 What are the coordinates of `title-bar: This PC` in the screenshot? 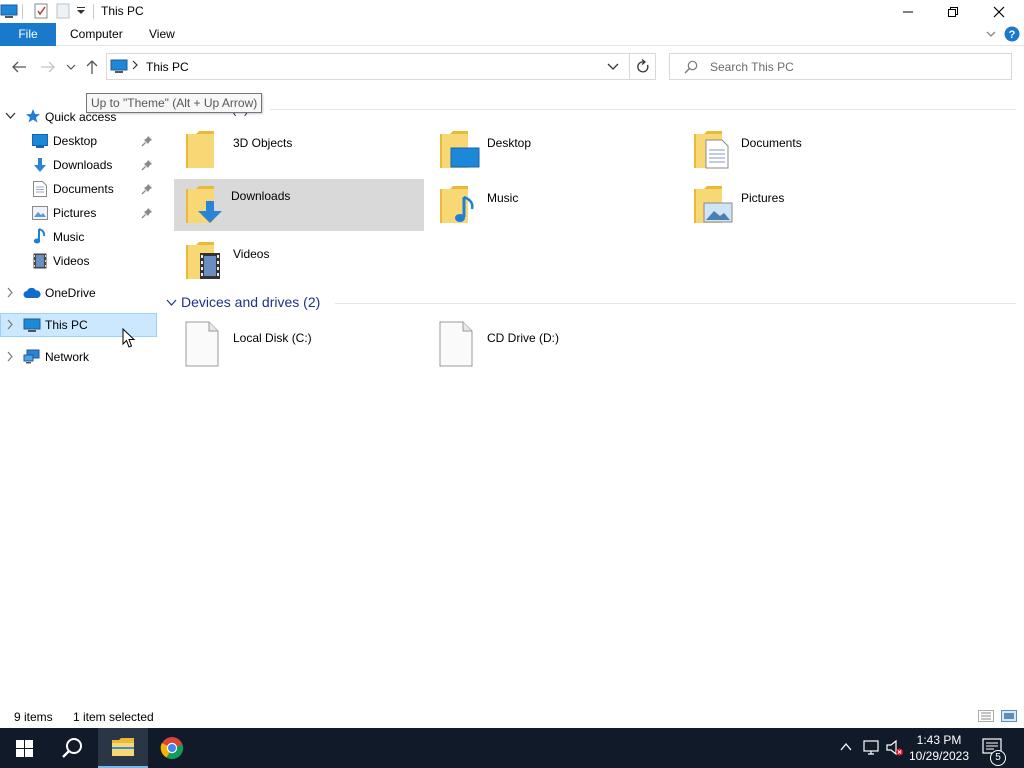 It's located at (512, 11).